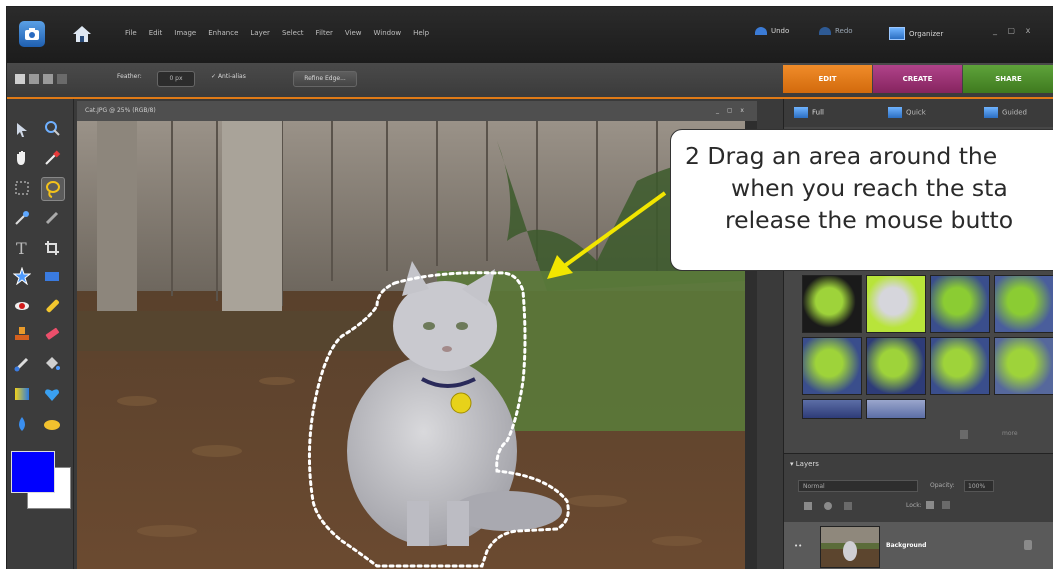  Describe the element at coordinates (808, 506) in the screenshot. I see `new-layer-icon` at that location.